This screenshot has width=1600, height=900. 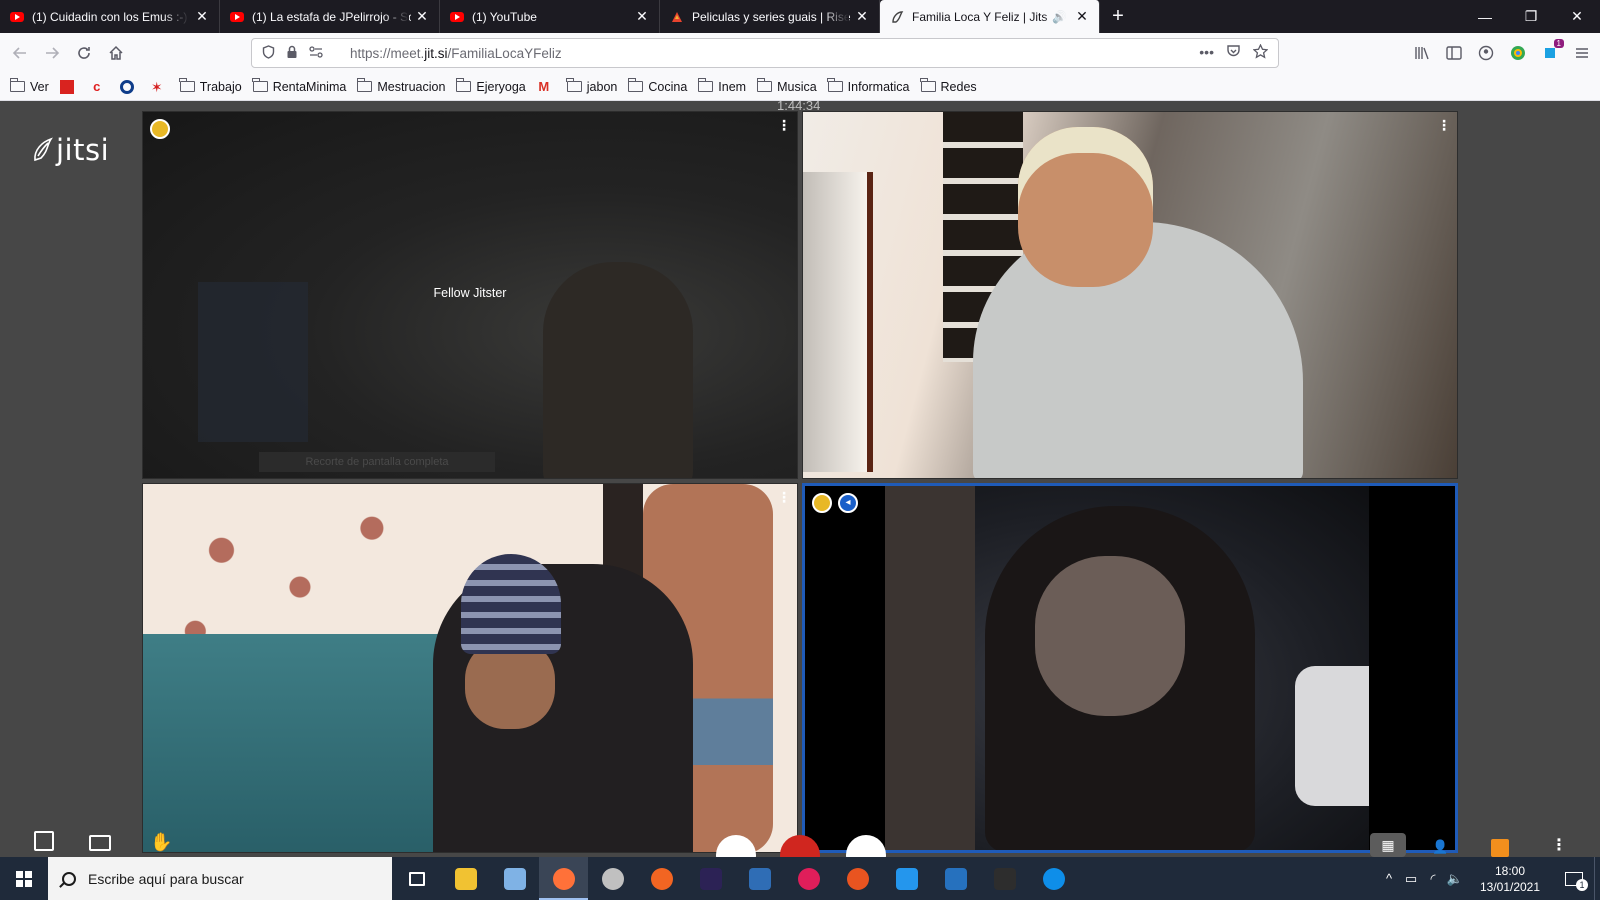 I want to click on chevron-up-icon: ^, so click(x=1389, y=878).